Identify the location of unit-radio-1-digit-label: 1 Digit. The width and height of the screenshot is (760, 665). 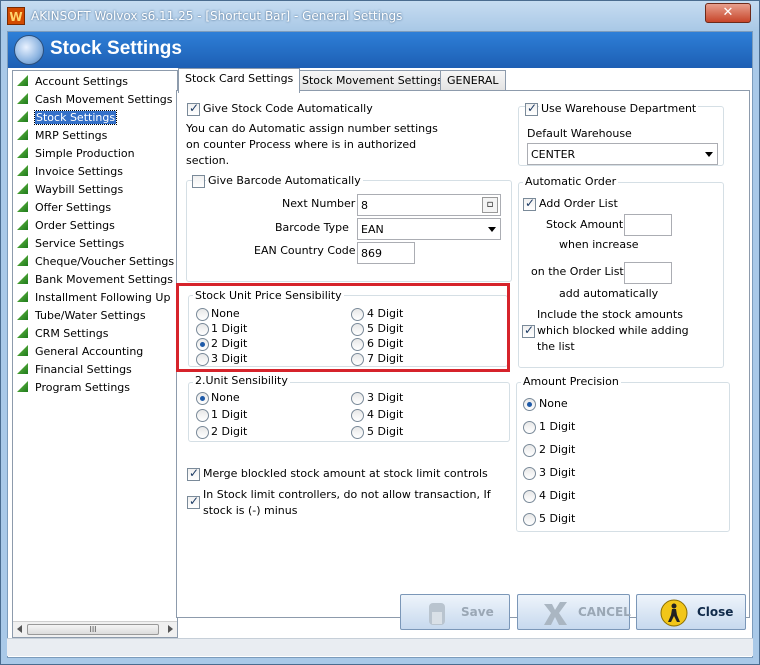
(229, 414).